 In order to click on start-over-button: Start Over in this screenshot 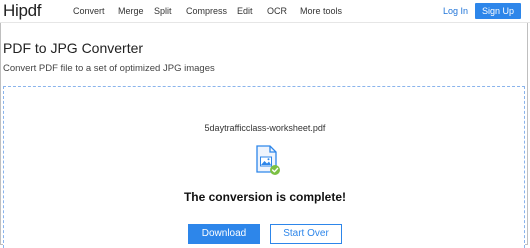, I will do `click(306, 234)`.